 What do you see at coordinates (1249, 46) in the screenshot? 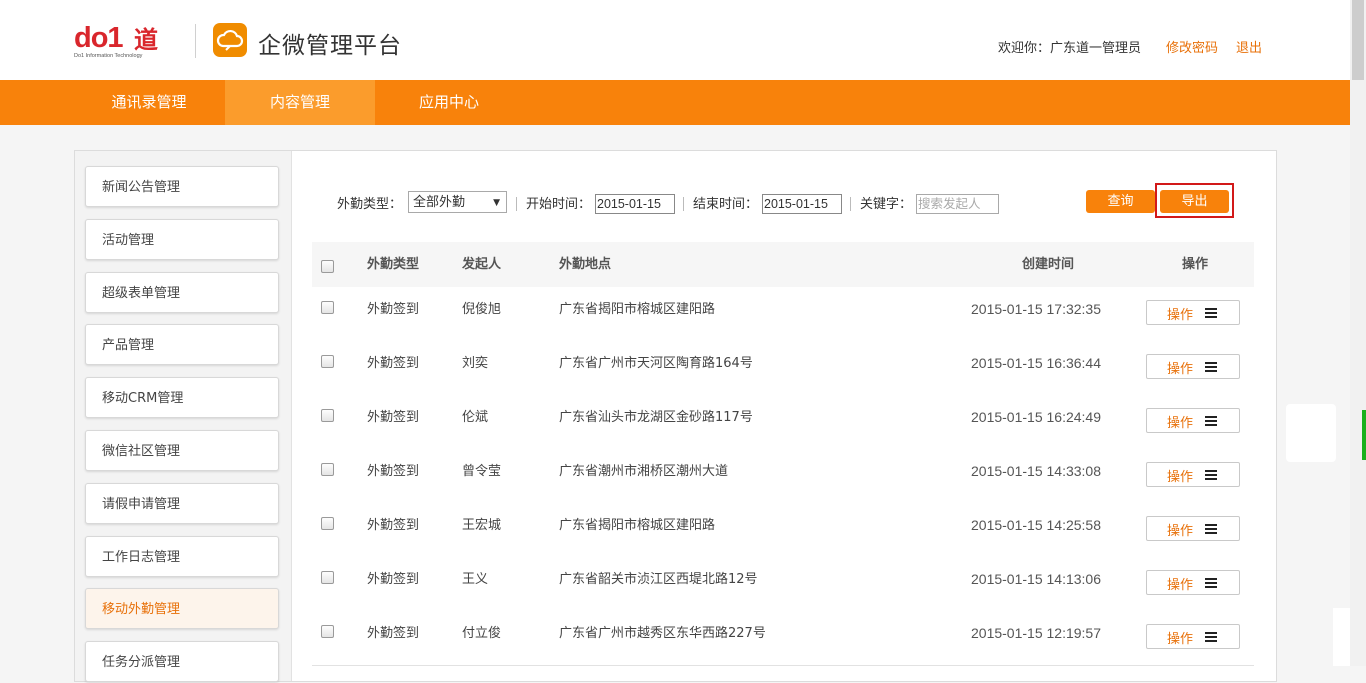
I see `logout-link: 退出` at bounding box center [1249, 46].